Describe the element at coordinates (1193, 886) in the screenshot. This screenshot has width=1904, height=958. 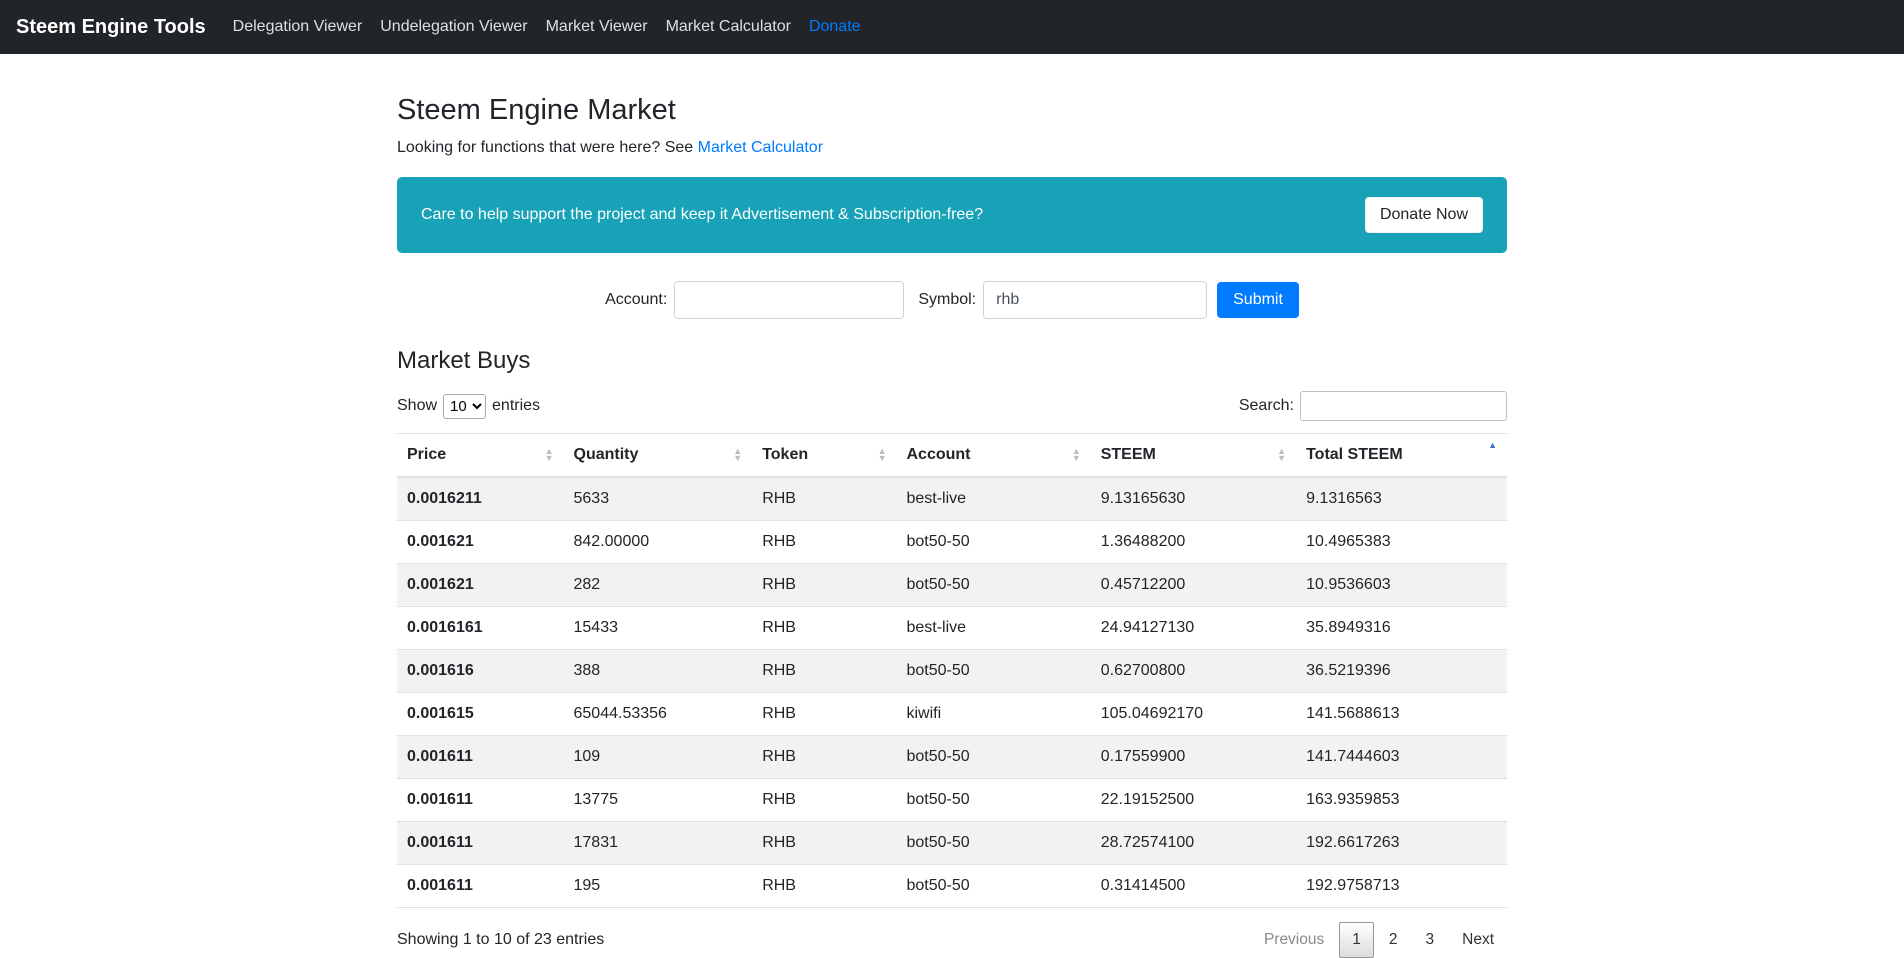
I see `cell-steem: 0.31414500` at that location.